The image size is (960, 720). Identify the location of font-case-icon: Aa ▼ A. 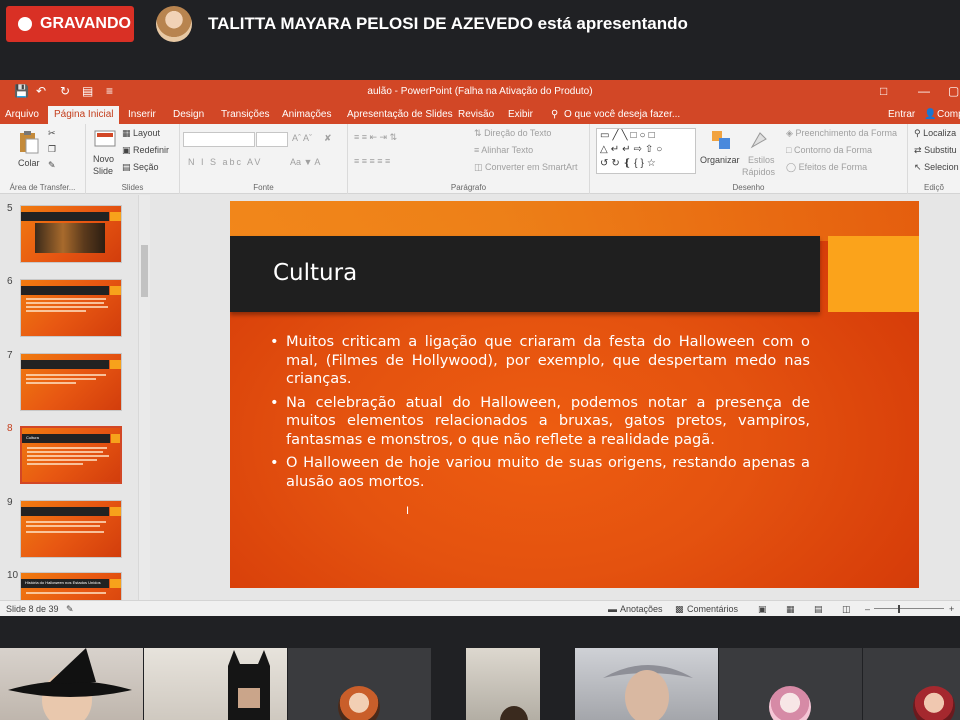
(305, 162).